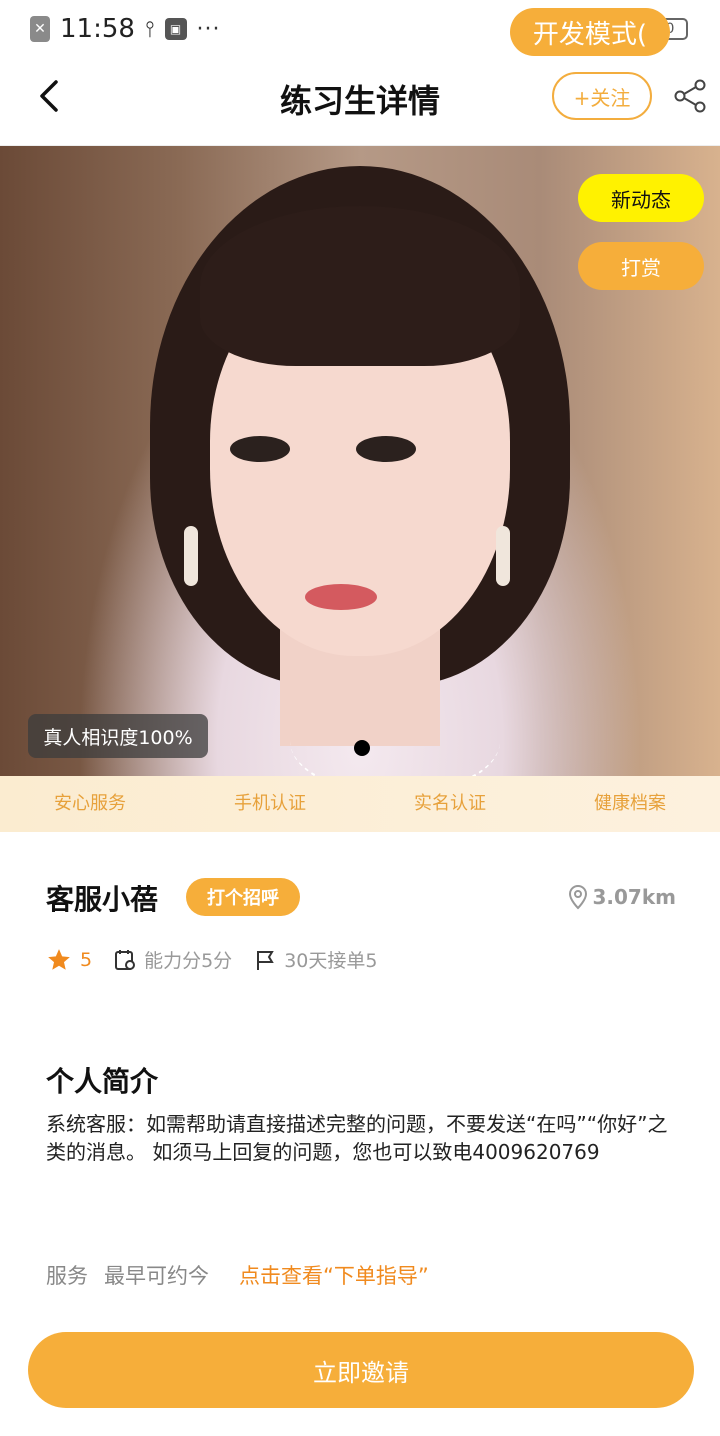  What do you see at coordinates (602, 96) in the screenshot?
I see `follow-button: +关注` at bounding box center [602, 96].